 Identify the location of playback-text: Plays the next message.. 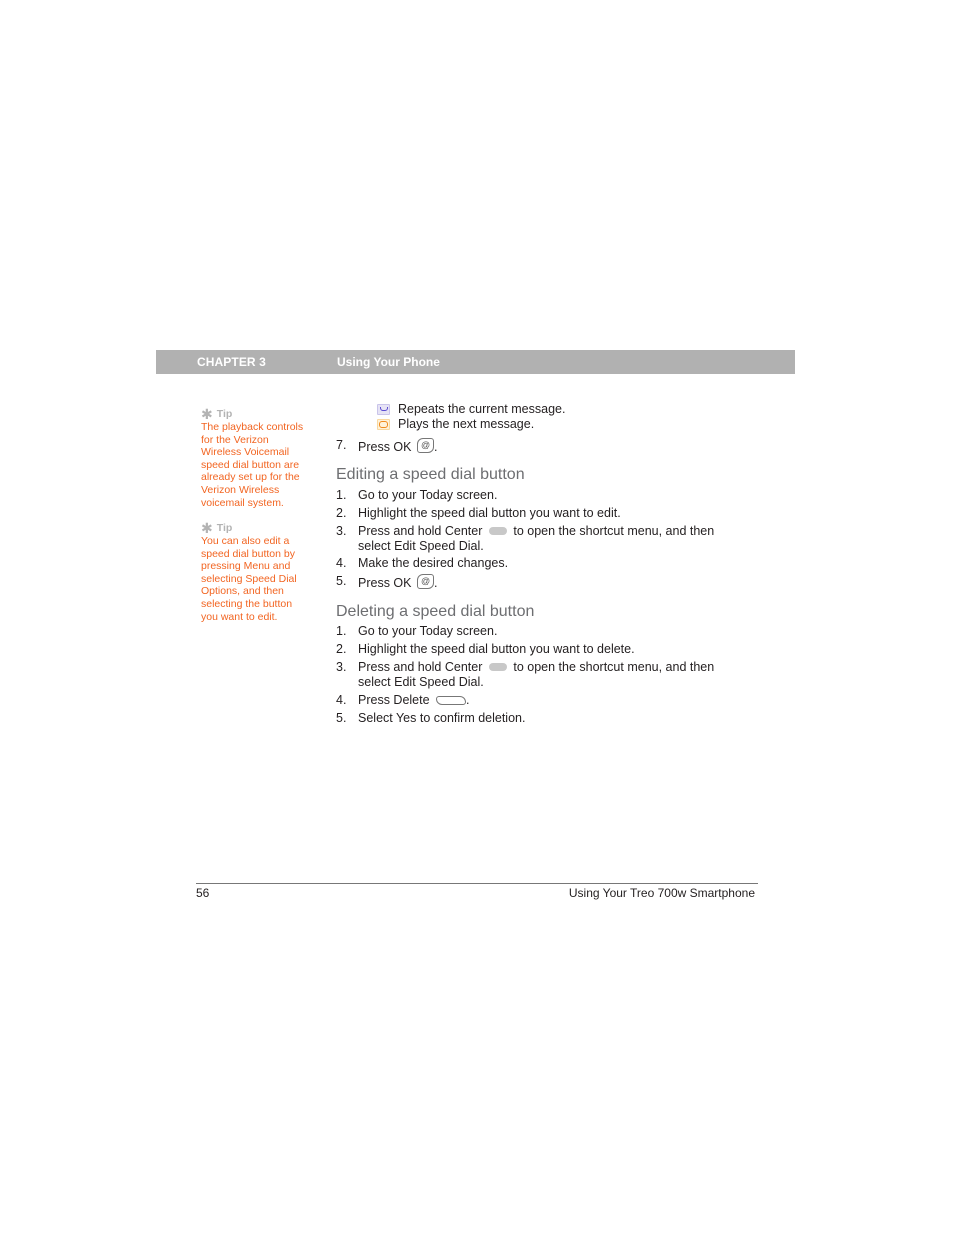
(466, 424).